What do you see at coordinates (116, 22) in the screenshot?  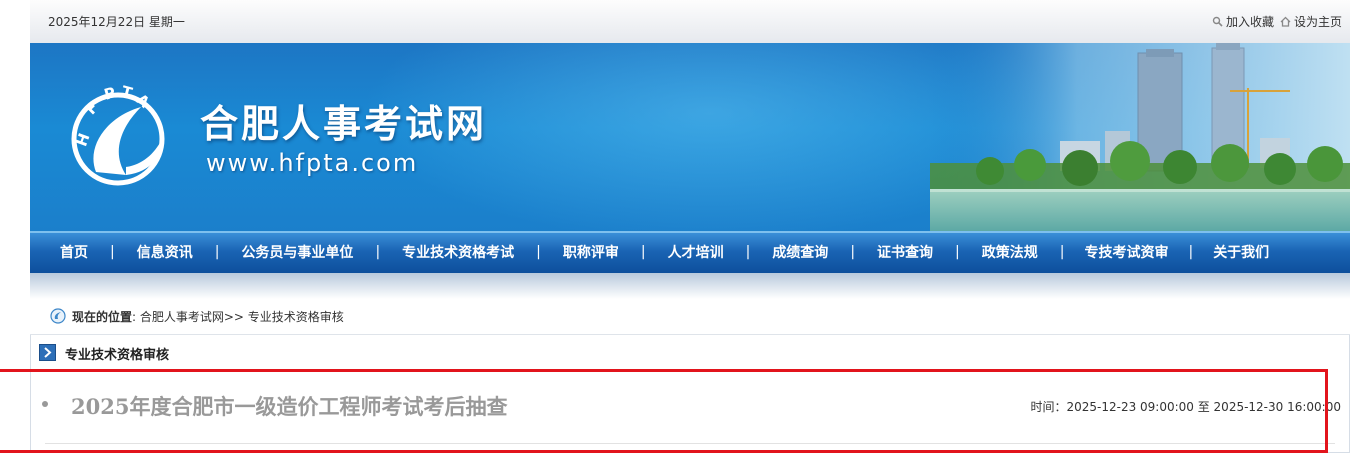 I see `current-date: 2025年12月22日 星期一` at bounding box center [116, 22].